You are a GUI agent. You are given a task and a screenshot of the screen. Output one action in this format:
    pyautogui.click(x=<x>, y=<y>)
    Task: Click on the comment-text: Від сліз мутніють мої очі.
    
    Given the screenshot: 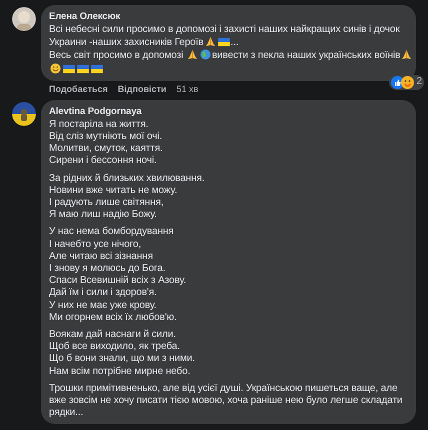 What is the action you would take?
    pyautogui.click(x=106, y=137)
    